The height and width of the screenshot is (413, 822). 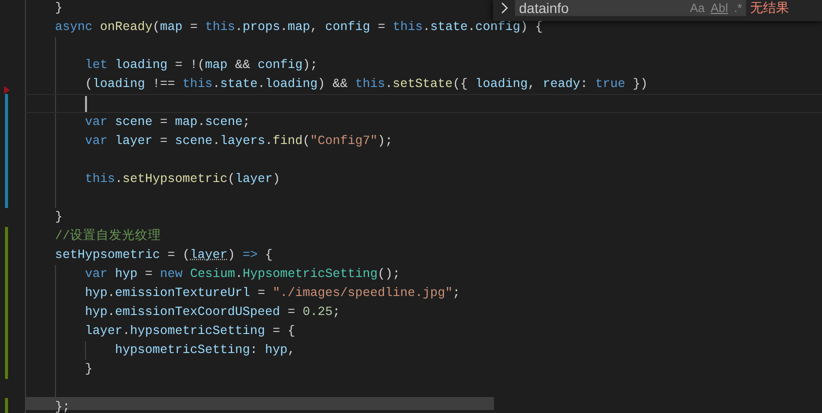 What do you see at coordinates (164, 255) in the screenshot?
I see `code-line: setHypsometric = (layer) => {` at bounding box center [164, 255].